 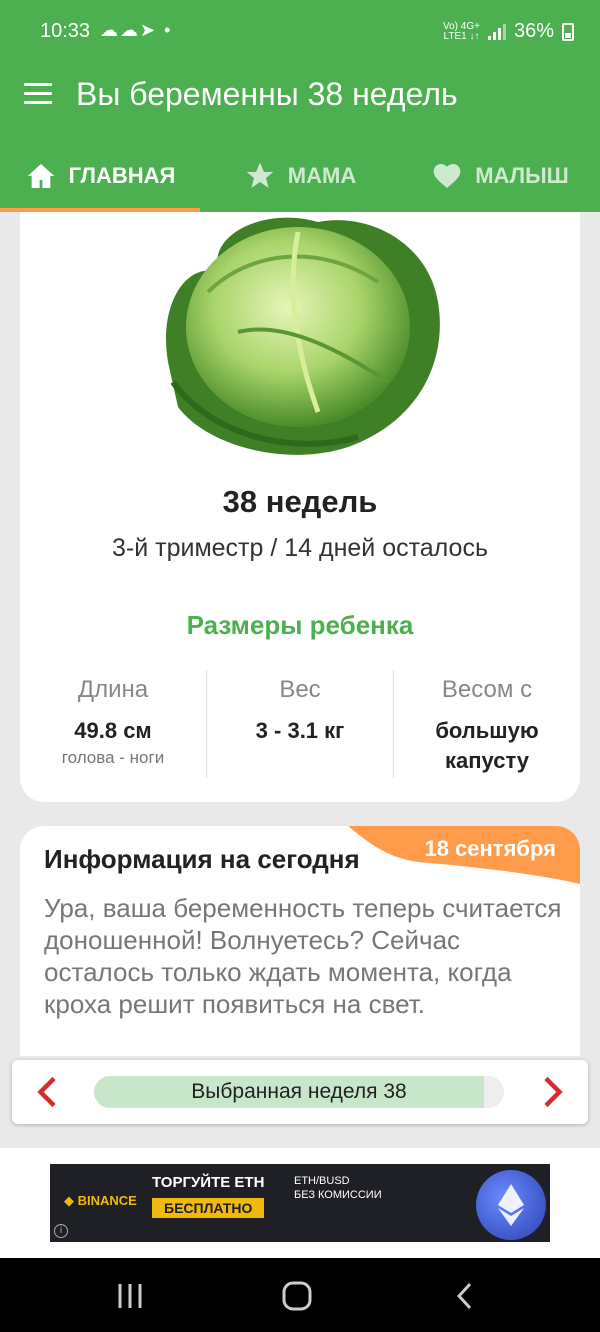 I want to click on date-badge: 18 сентября, so click(x=464, y=855).